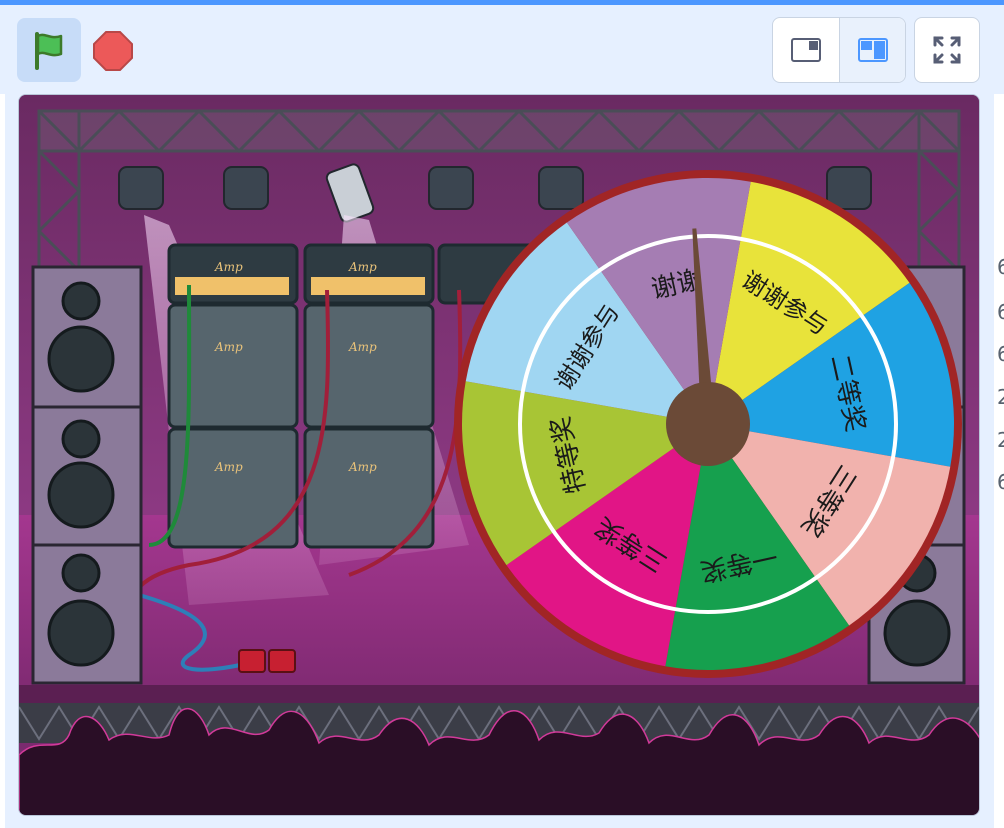 This screenshot has width=1004, height=828. I want to click on small-stage-button, so click(806, 50).